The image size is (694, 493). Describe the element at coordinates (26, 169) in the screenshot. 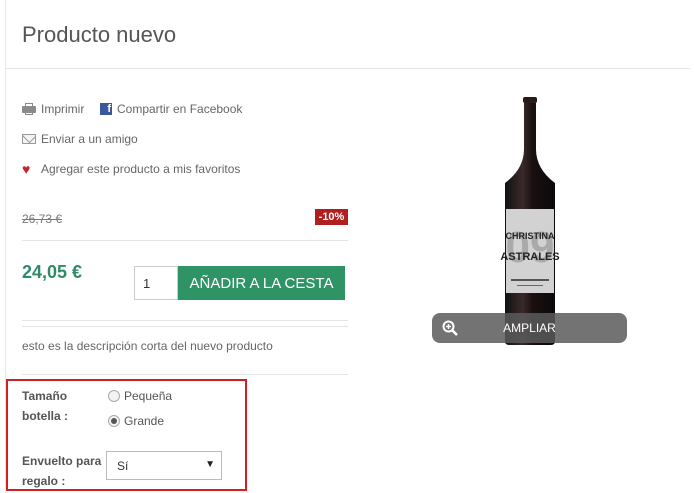

I see `heart-icon: ♥` at that location.